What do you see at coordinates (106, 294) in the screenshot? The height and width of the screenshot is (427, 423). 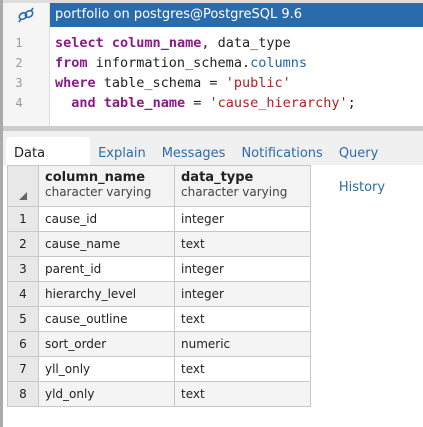 I see `table-cell: hierarchy_level` at bounding box center [106, 294].